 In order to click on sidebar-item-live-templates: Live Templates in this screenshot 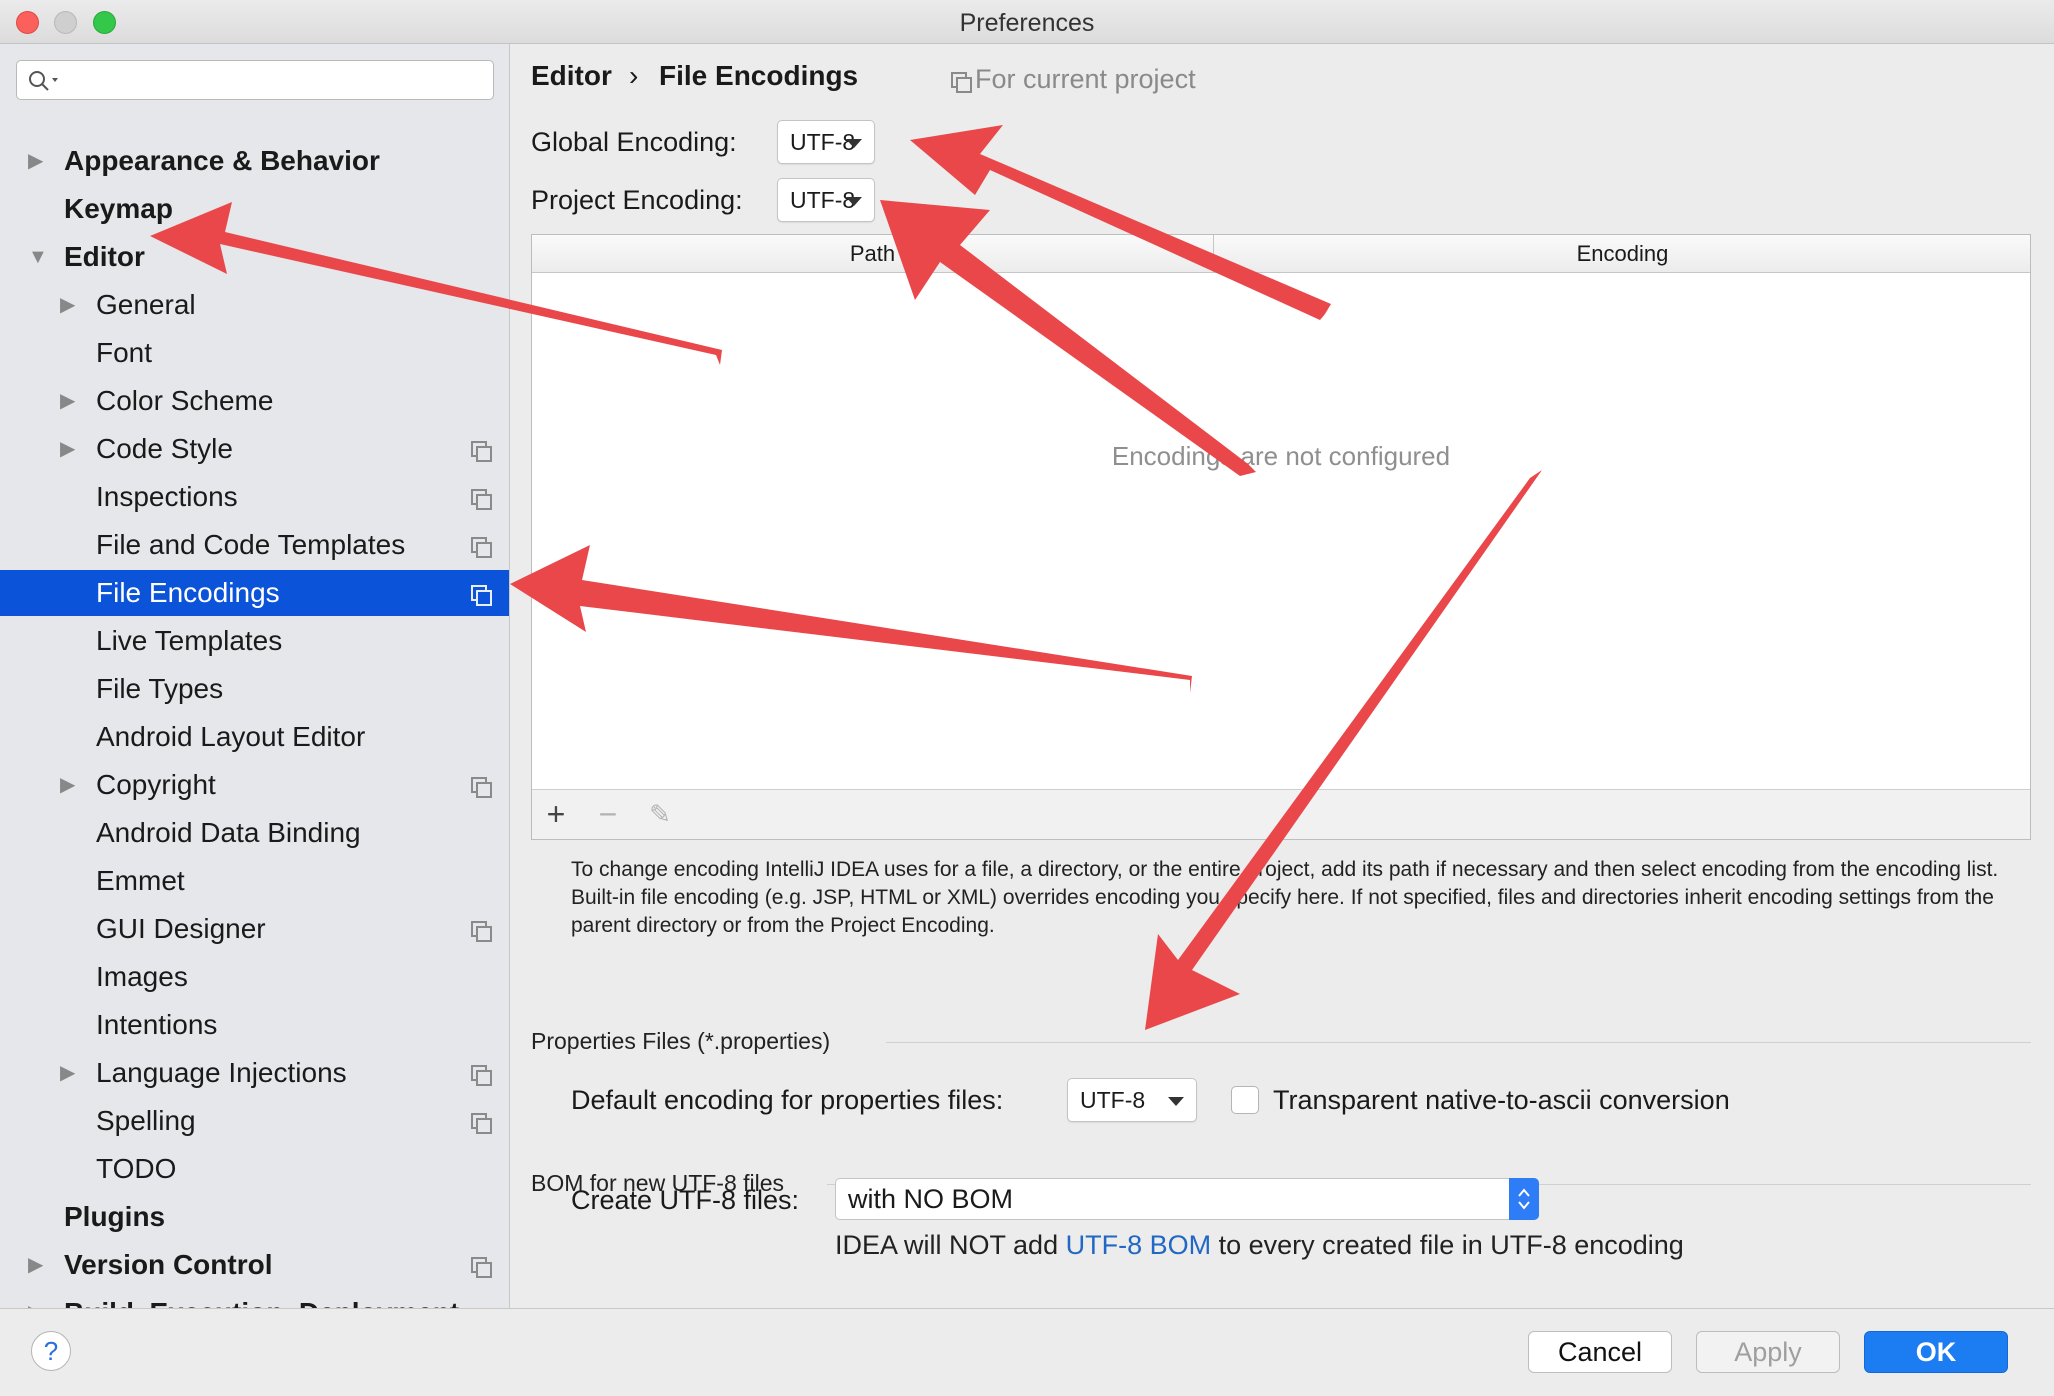, I will do `click(254, 641)`.